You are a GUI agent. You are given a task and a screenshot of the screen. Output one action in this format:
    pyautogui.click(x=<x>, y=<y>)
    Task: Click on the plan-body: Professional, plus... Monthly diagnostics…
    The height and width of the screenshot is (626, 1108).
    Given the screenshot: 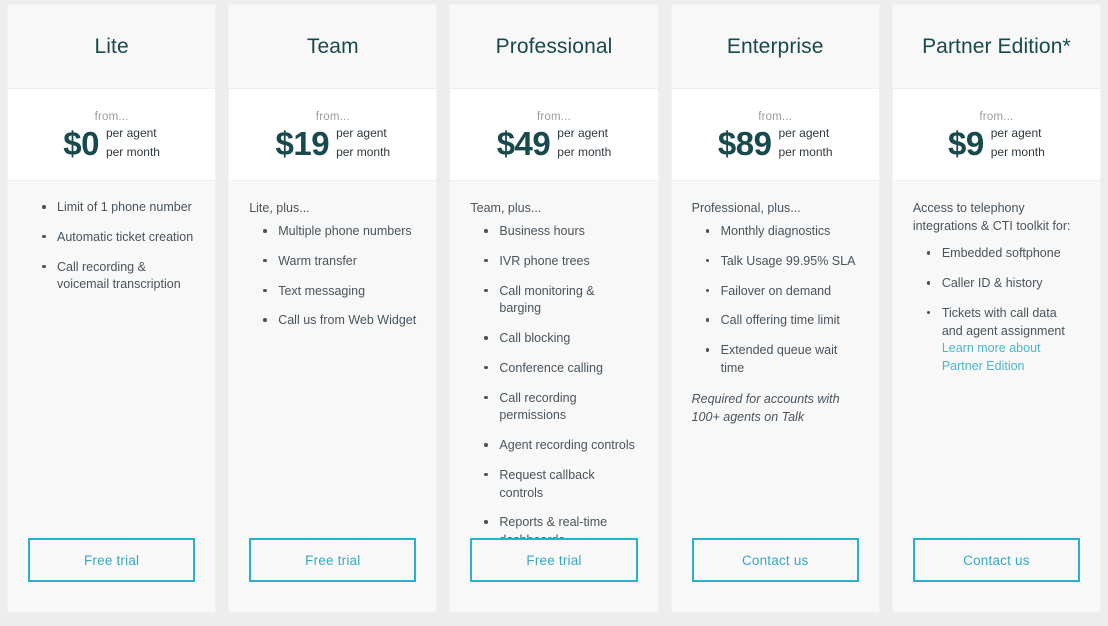 What is the action you would take?
    pyautogui.click(x=775, y=359)
    